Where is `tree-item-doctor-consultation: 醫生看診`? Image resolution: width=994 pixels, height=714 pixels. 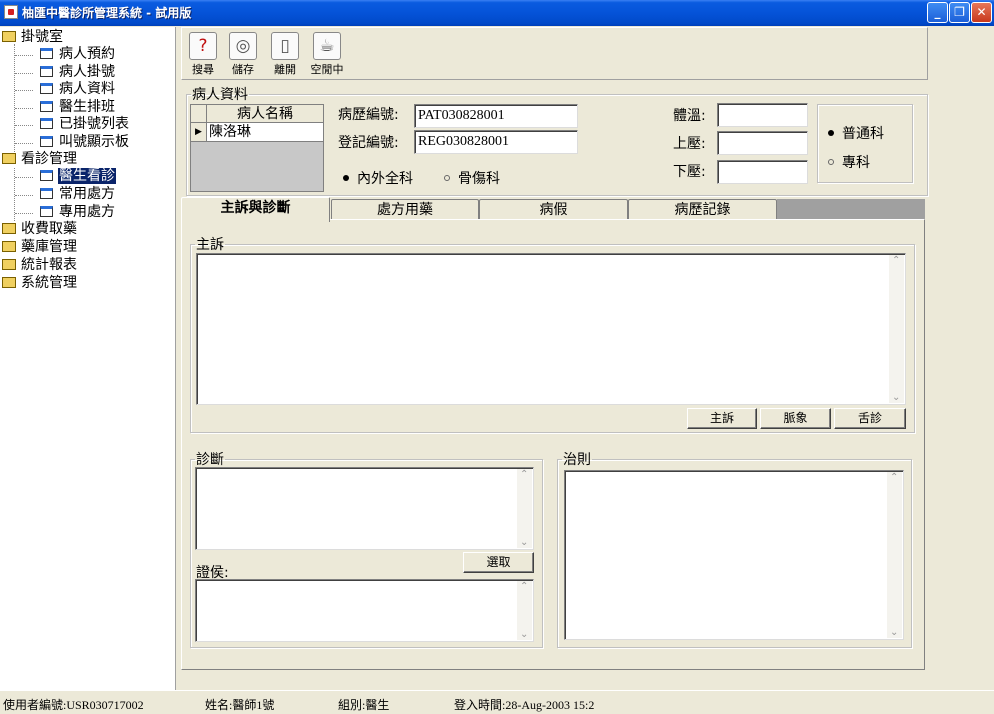
tree-item-doctor-consultation: 醫生看診 is located at coordinates (78, 176).